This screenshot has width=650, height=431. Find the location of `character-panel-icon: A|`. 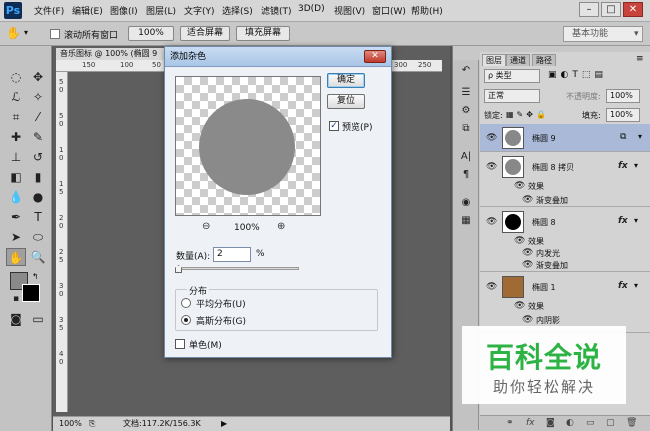

character-panel-icon: A| is located at coordinates (466, 157).